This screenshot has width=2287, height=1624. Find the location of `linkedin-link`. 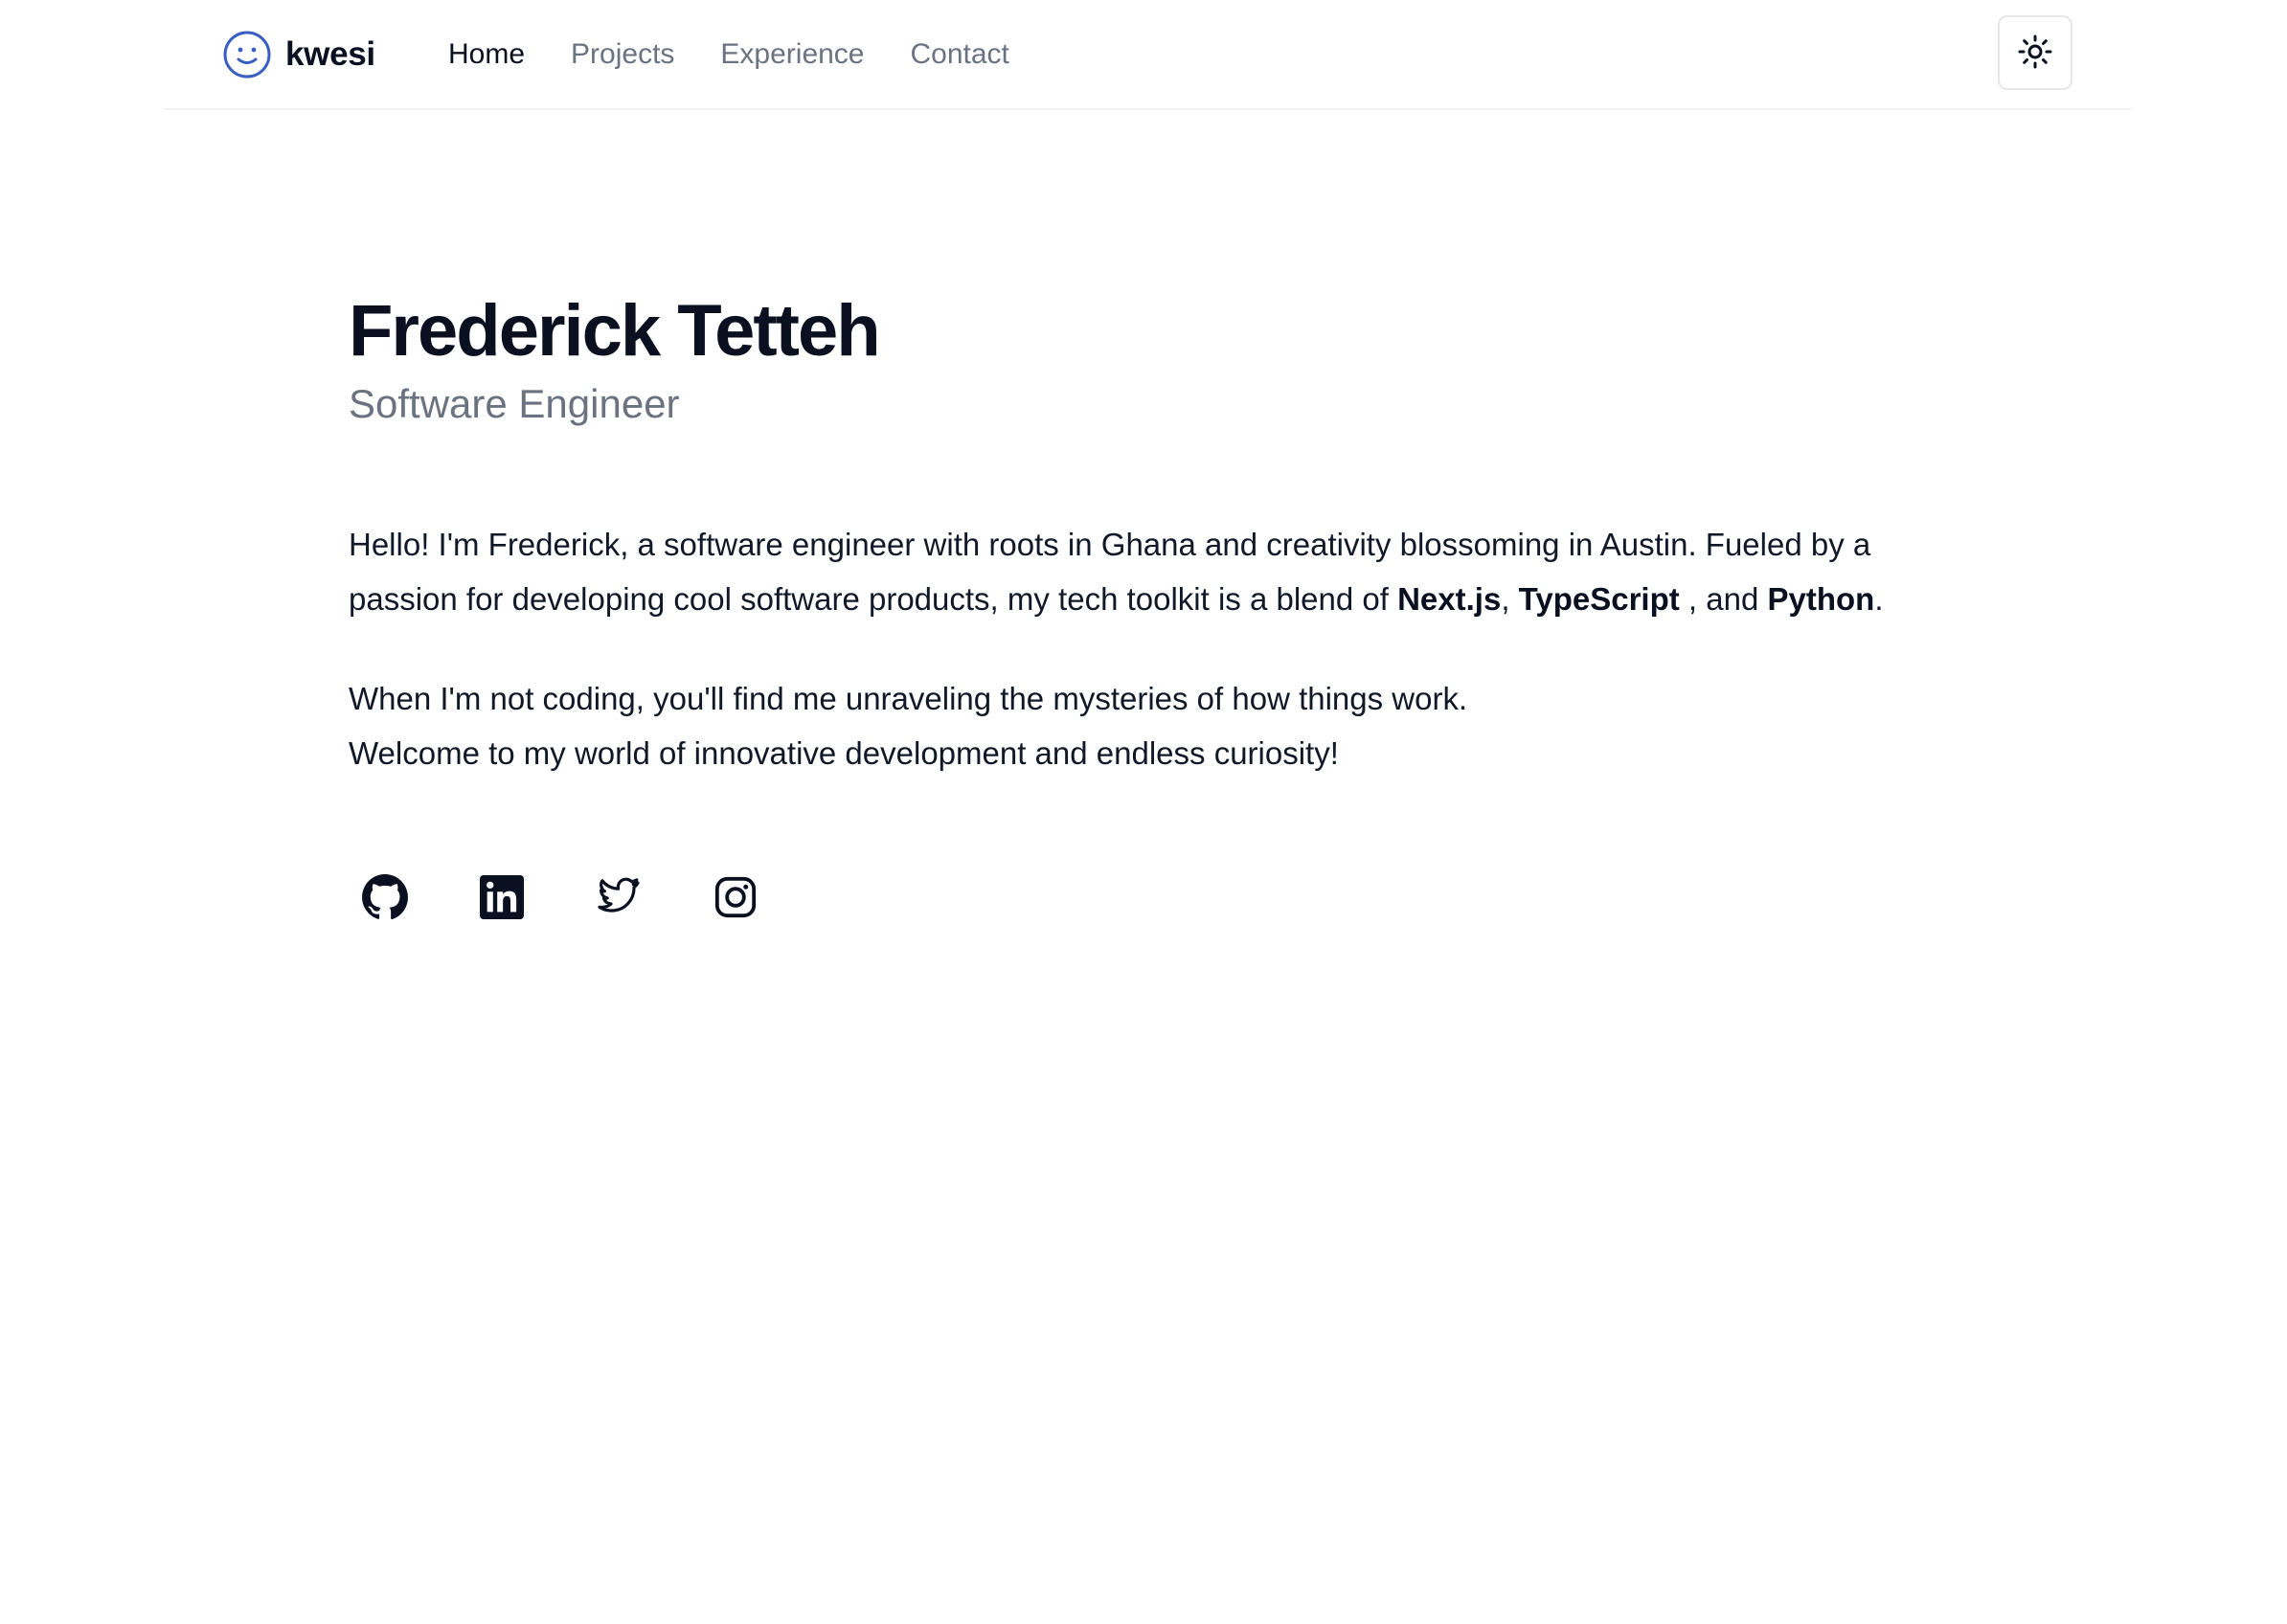

linkedin-link is located at coordinates (502, 899).